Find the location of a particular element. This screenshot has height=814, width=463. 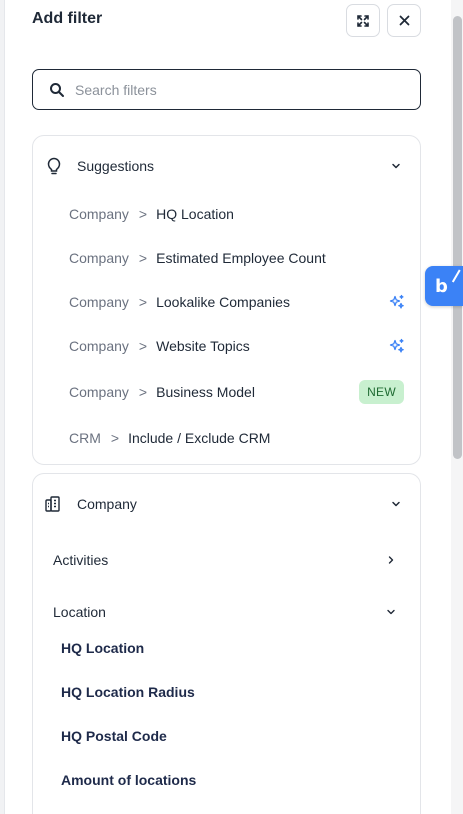

panel-title: Add filter is located at coordinates (67, 18).